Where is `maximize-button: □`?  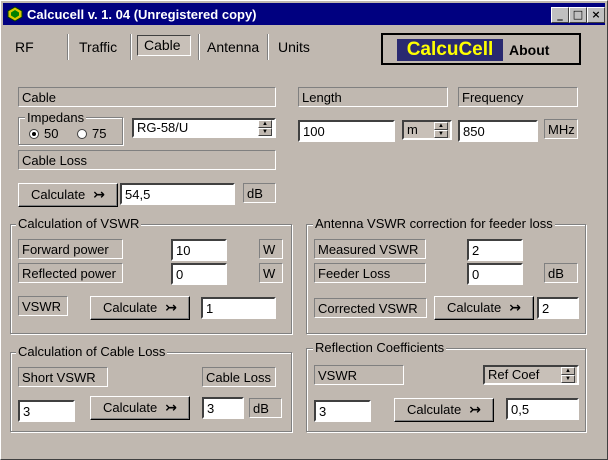
maximize-button: □ is located at coordinates (578, 15).